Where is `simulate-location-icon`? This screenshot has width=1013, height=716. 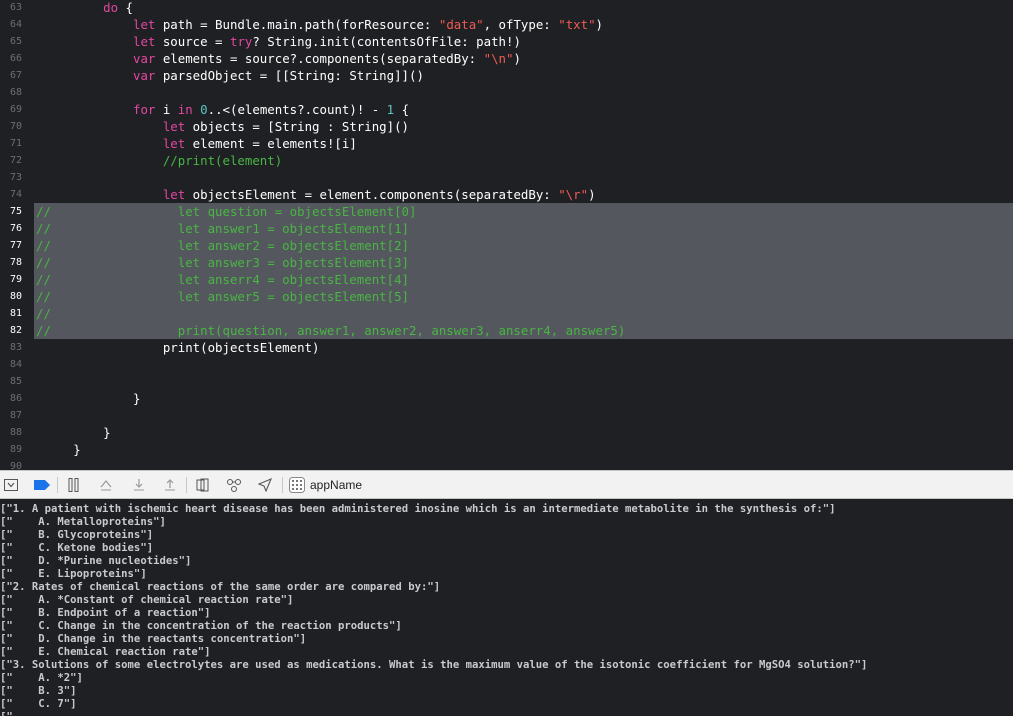
simulate-location-icon is located at coordinates (265, 485).